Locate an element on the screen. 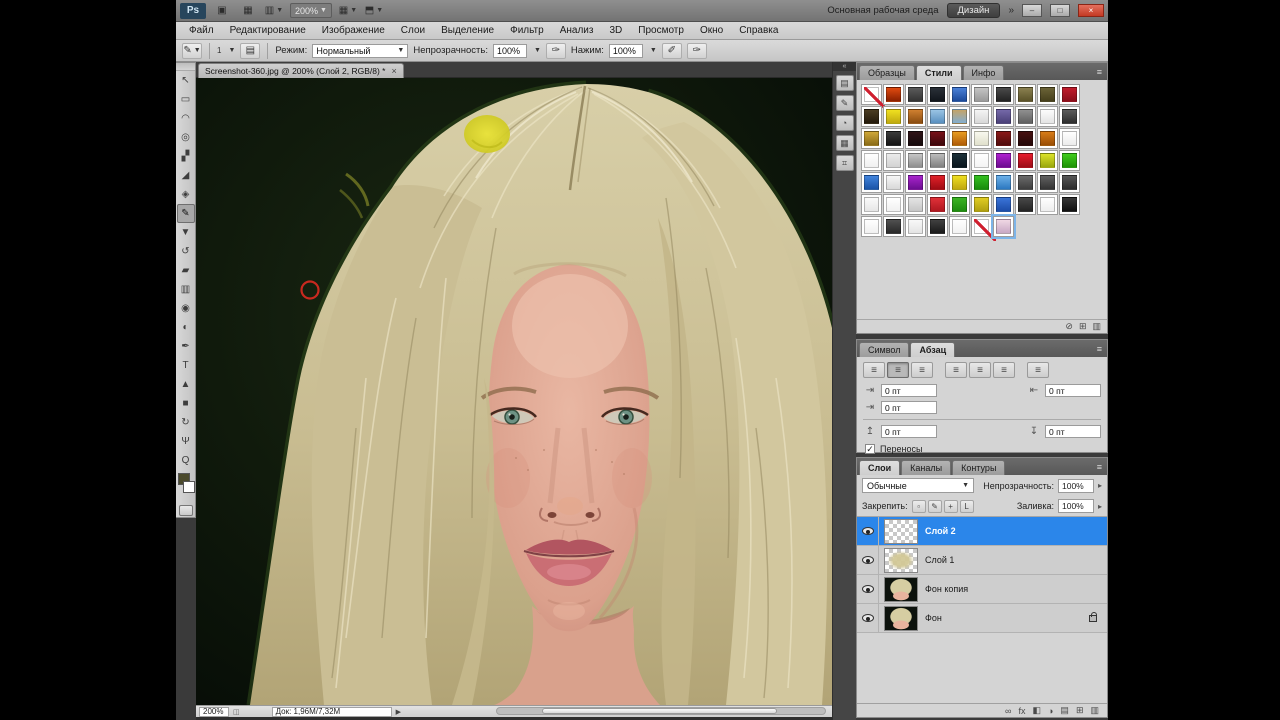 This screenshot has height=720, width=1280. eraser-tool: ▰ is located at coordinates (186, 270).